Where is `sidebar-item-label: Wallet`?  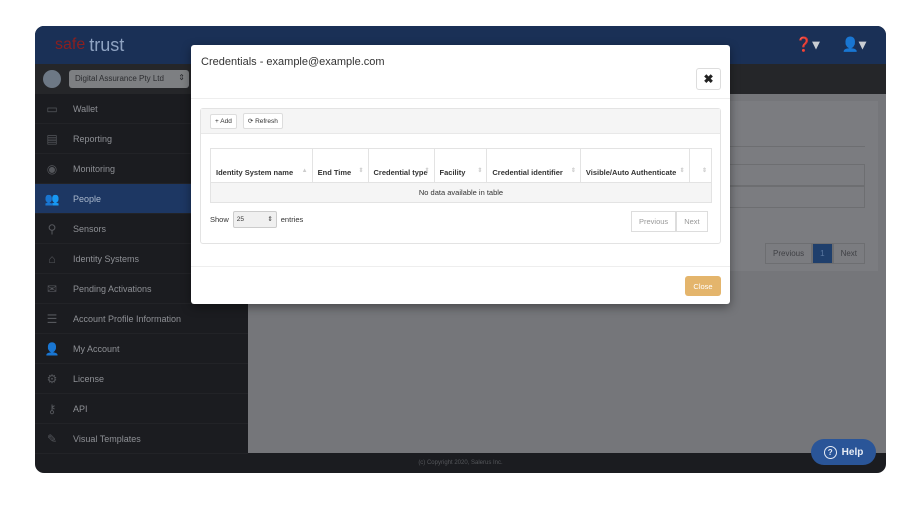 sidebar-item-label: Wallet is located at coordinates (85, 108).